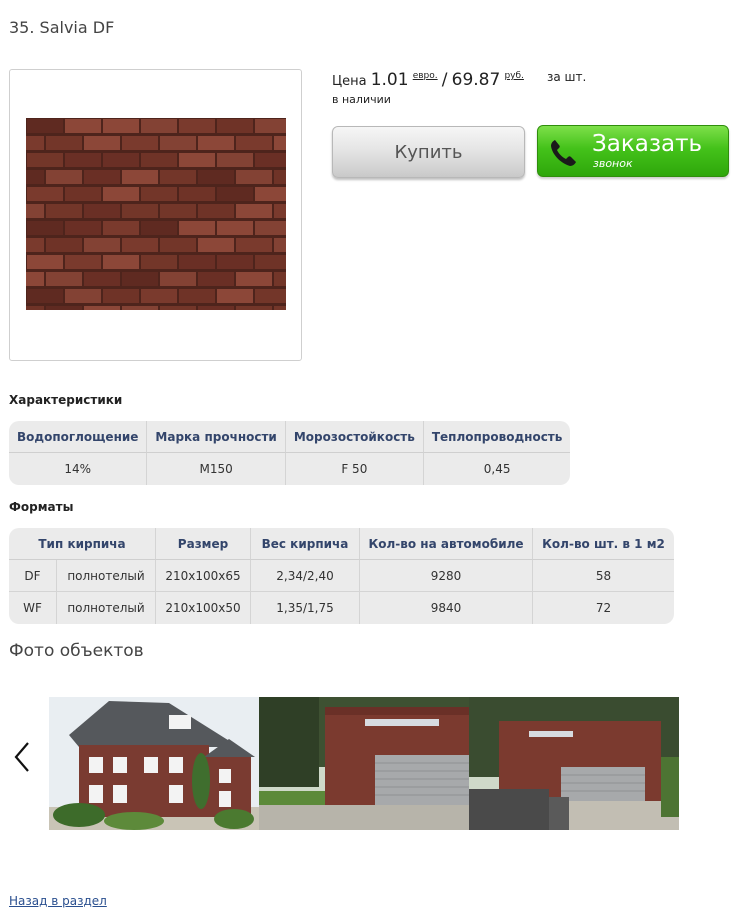  What do you see at coordinates (361, 99) in the screenshot?
I see `stock-status: в наличии` at bounding box center [361, 99].